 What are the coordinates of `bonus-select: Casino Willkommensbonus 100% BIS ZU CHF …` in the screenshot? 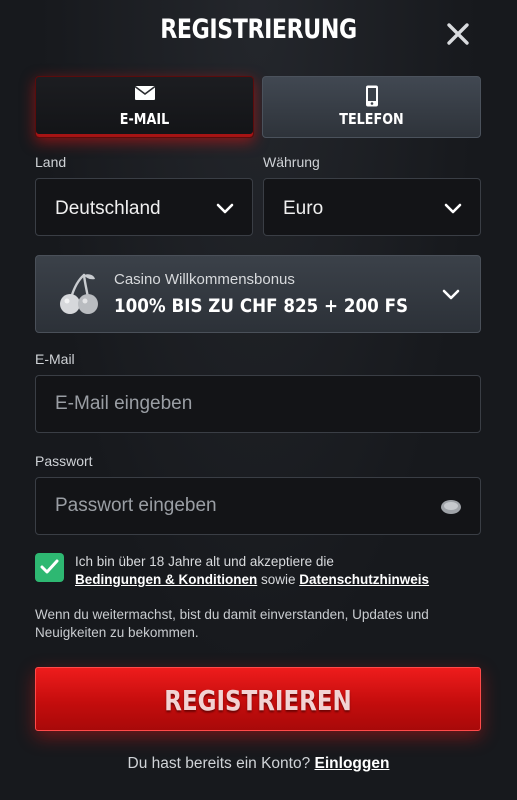 It's located at (258, 294).